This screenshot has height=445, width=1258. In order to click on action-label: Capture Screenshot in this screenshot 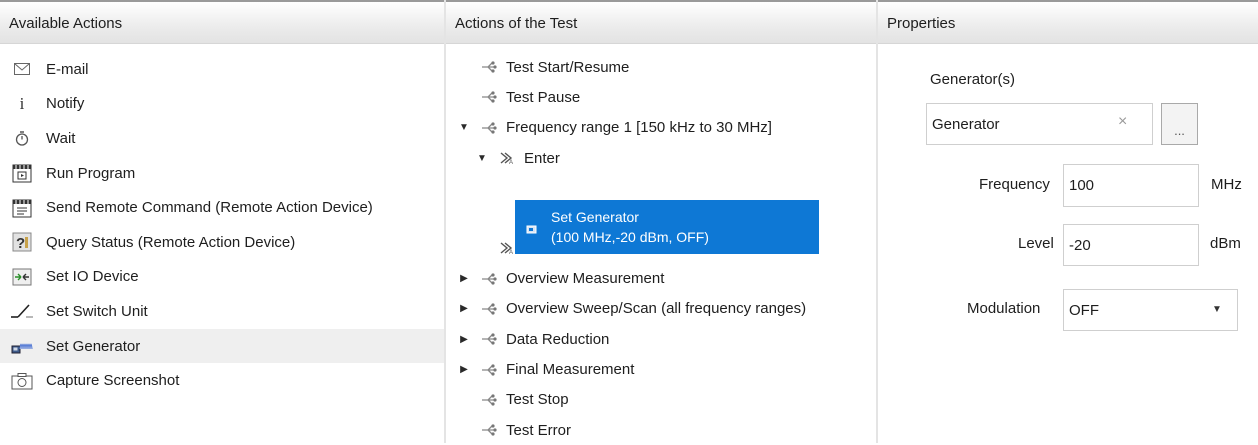, I will do `click(113, 381)`.